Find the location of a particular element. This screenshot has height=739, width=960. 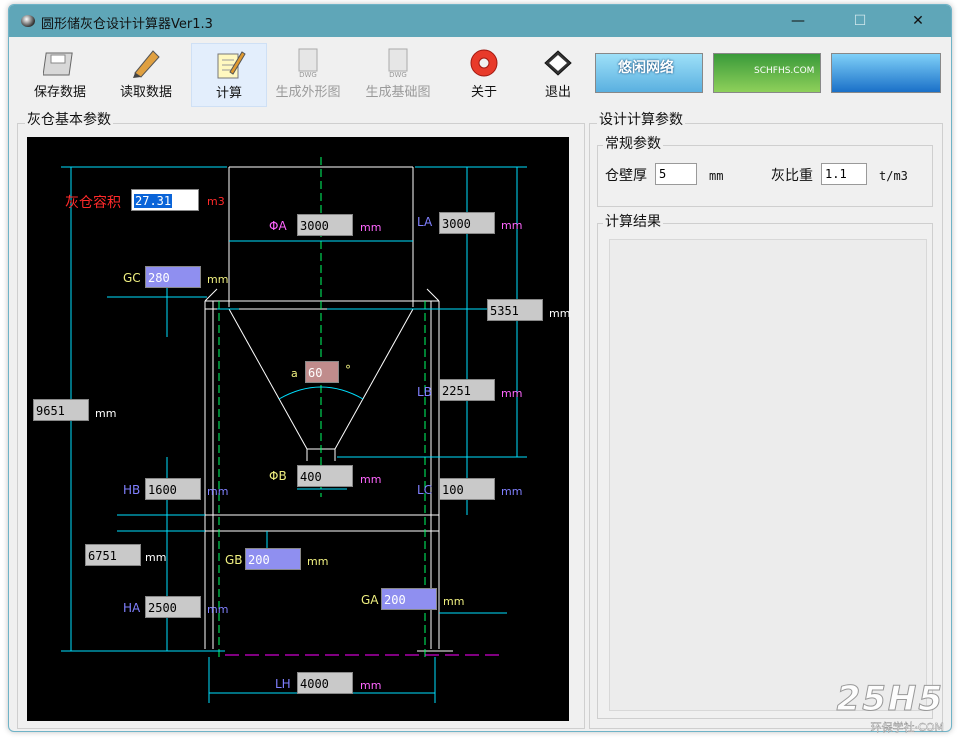

watermark-sub: 环保学社·COM is located at coordinates (907, 727).